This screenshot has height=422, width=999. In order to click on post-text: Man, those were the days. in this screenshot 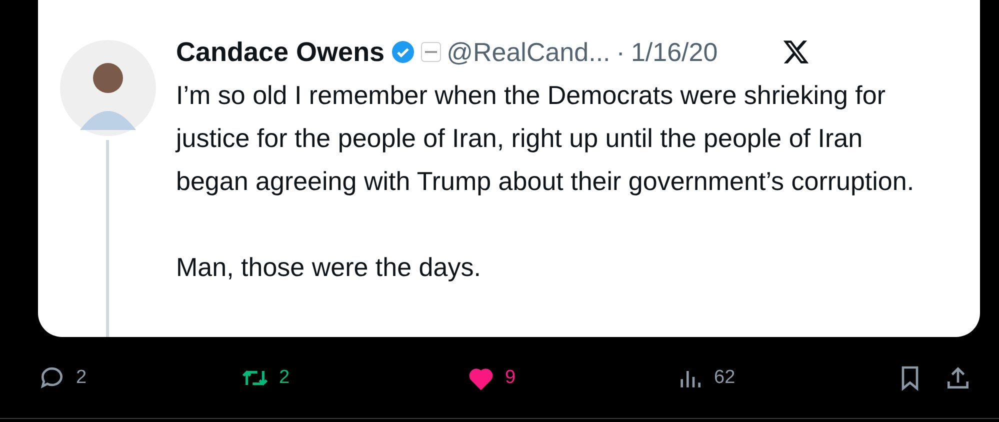, I will do `click(329, 267)`.